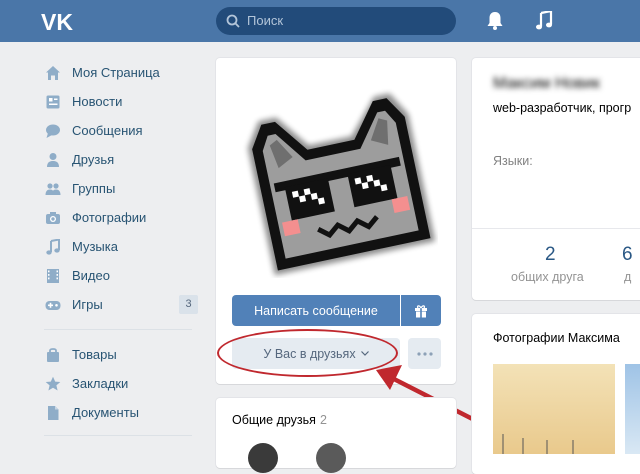 The height and width of the screenshot is (474, 640). Describe the element at coordinates (52, 383) in the screenshot. I see `star-icon` at that location.